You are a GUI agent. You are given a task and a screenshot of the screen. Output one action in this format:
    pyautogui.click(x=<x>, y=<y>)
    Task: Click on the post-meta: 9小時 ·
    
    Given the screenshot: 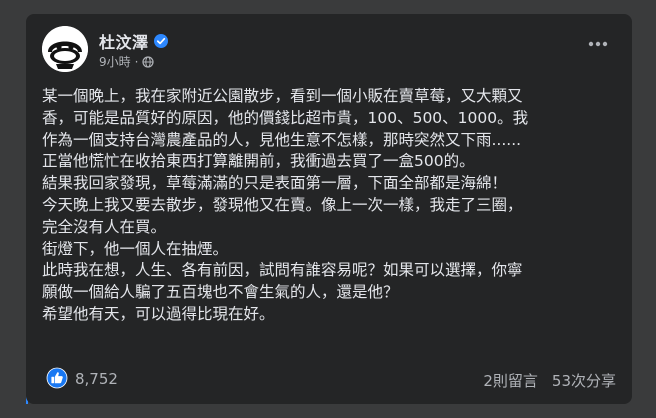 What is the action you would take?
    pyautogui.click(x=127, y=61)
    